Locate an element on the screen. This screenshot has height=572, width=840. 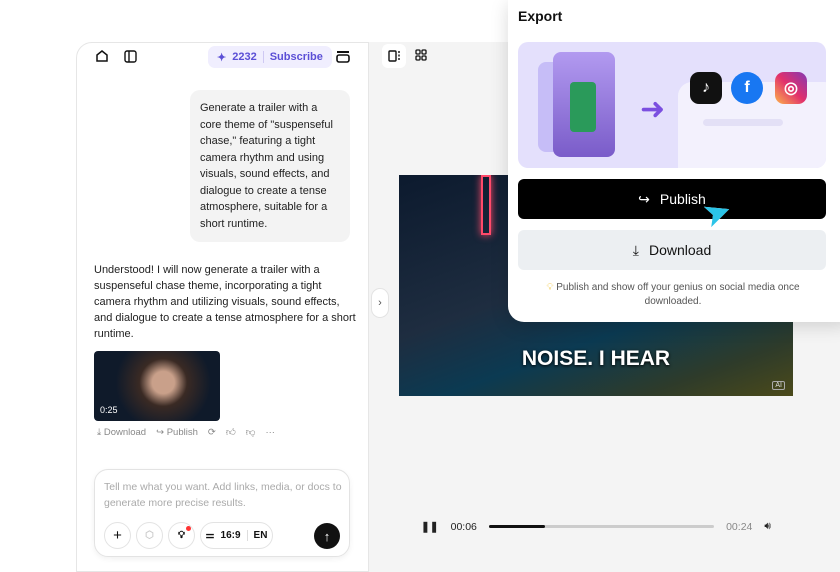
more-icon: ··· is located at coordinates (270, 432).